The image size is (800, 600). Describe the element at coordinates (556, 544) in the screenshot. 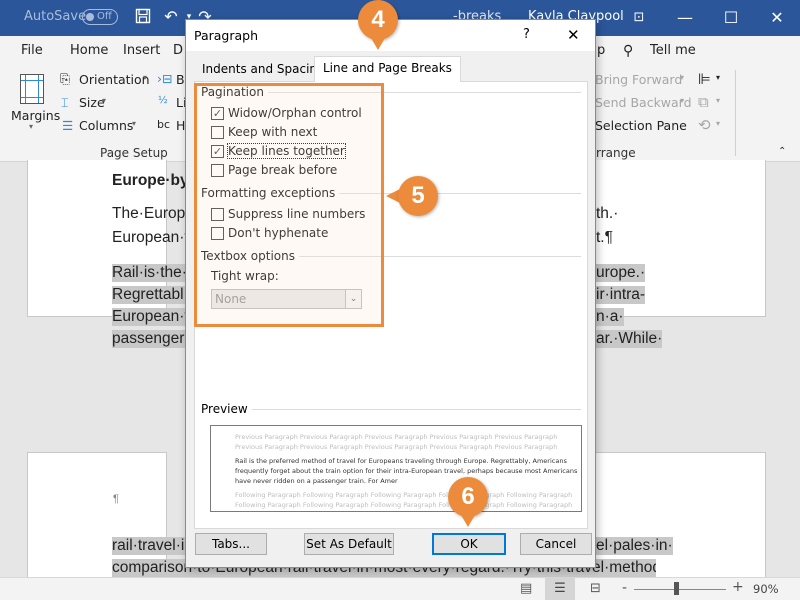

I see `cancel-button: Cancel` at that location.